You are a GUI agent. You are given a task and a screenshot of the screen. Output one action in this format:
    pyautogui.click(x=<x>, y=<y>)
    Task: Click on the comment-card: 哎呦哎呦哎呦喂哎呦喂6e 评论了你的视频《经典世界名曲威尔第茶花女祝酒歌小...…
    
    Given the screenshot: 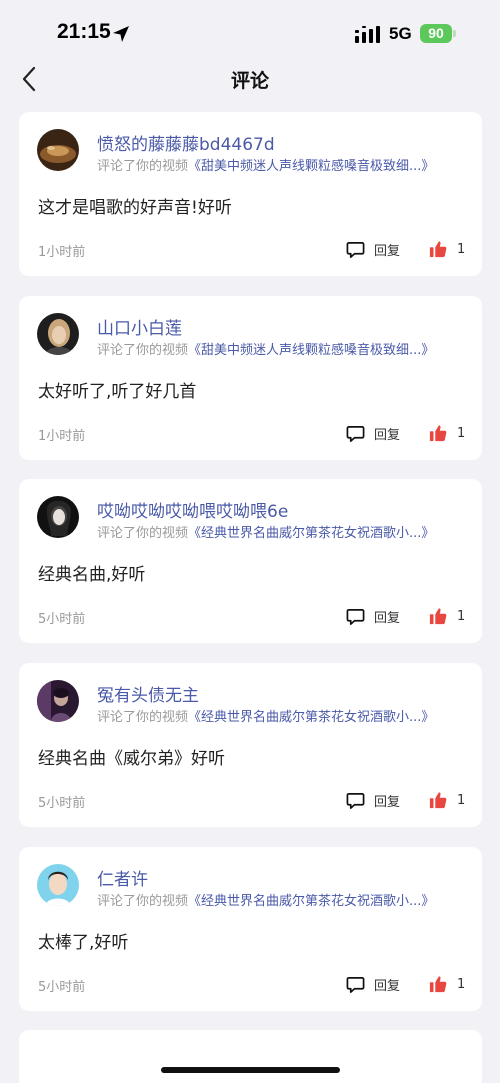 What is the action you would take?
    pyautogui.click(x=250, y=561)
    